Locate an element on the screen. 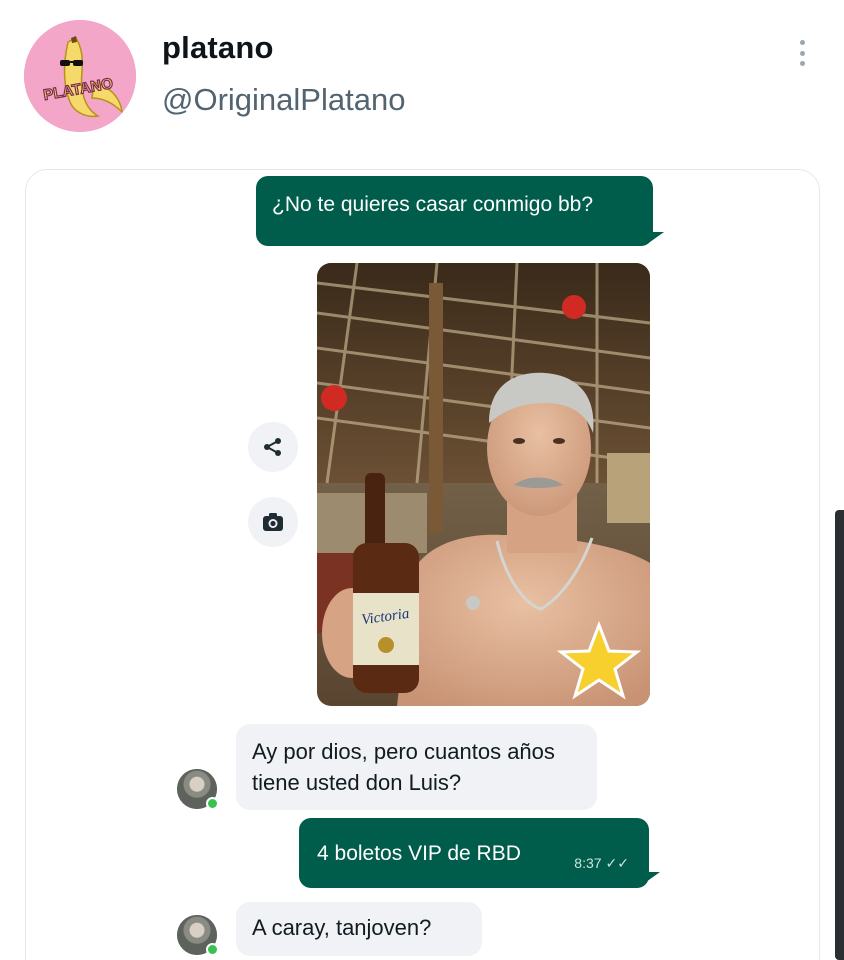  incoming-message-bubble: A caray, tanjoven? is located at coordinates (359, 929).